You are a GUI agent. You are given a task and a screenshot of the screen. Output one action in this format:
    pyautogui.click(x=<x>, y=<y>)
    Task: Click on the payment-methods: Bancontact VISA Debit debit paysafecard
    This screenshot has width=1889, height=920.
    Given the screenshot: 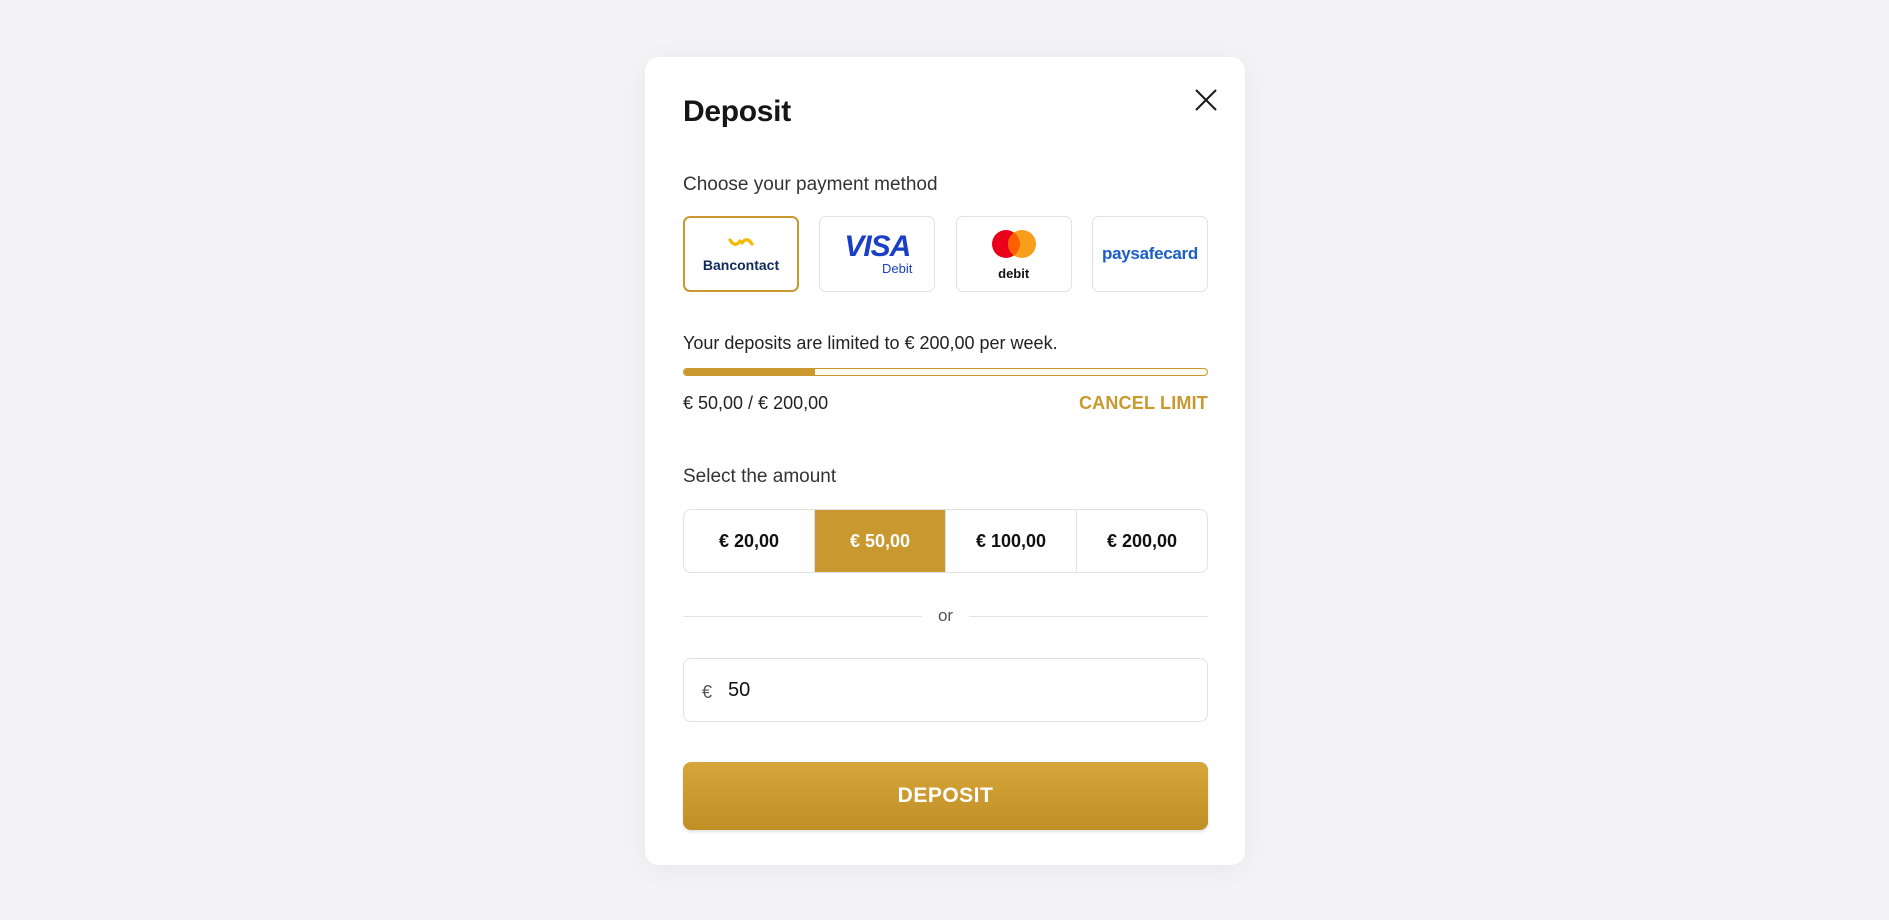 What is the action you would take?
    pyautogui.click(x=945, y=254)
    